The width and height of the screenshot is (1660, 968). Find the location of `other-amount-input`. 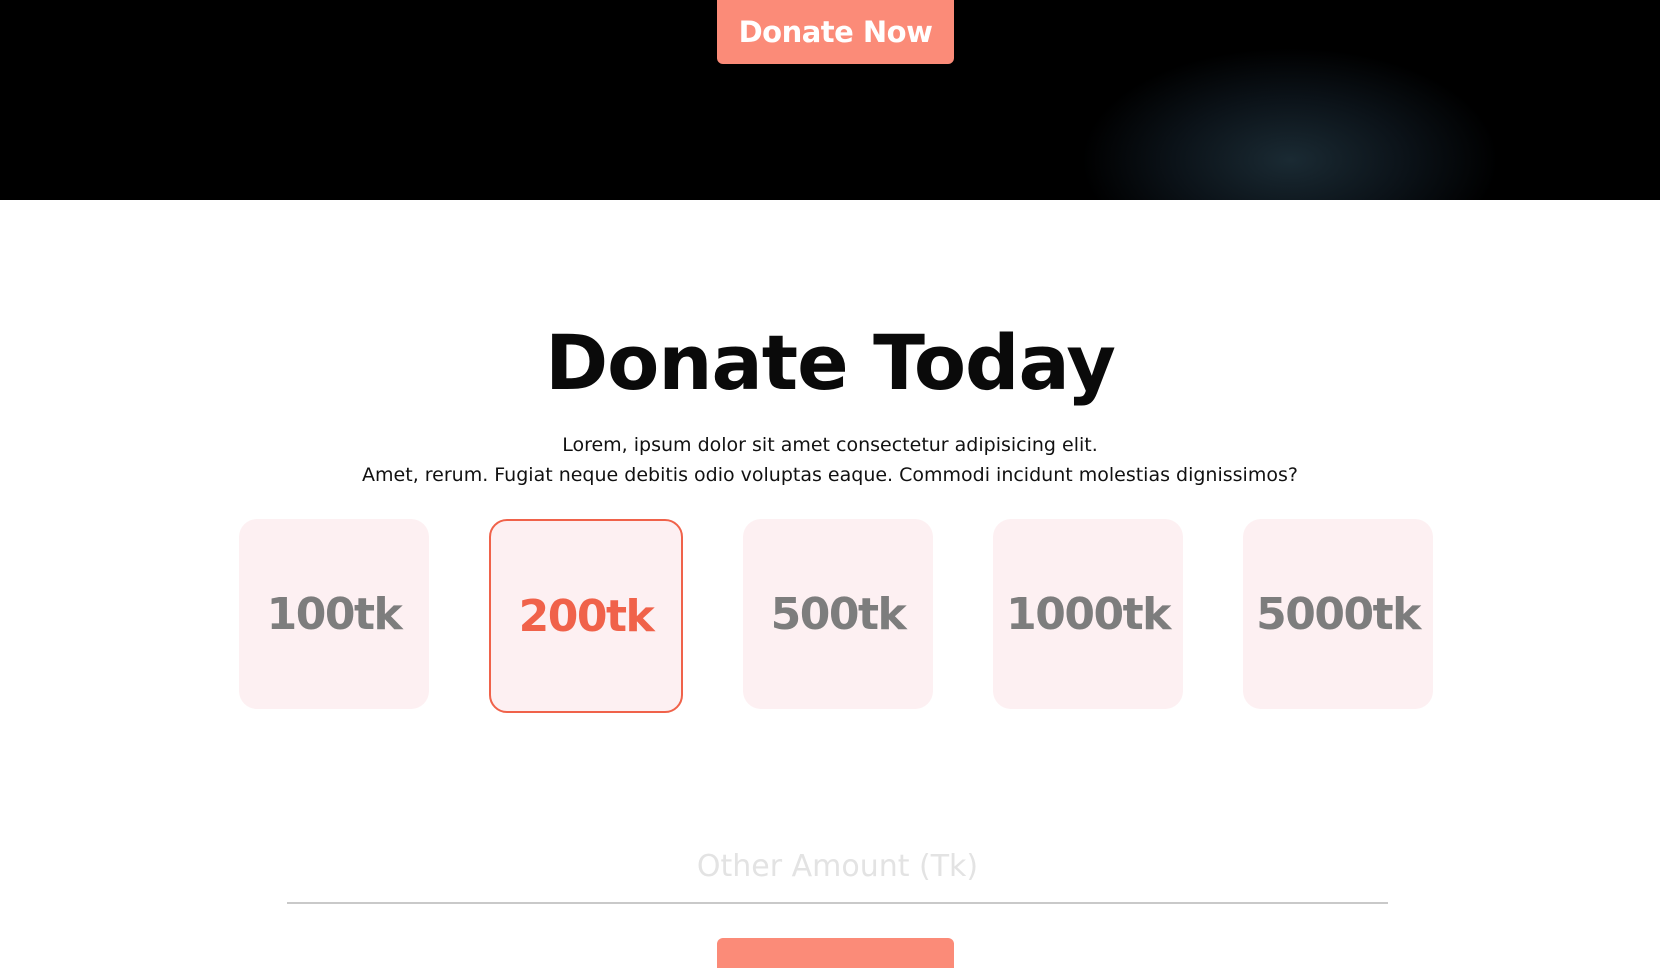

other-amount-input is located at coordinates (837, 867).